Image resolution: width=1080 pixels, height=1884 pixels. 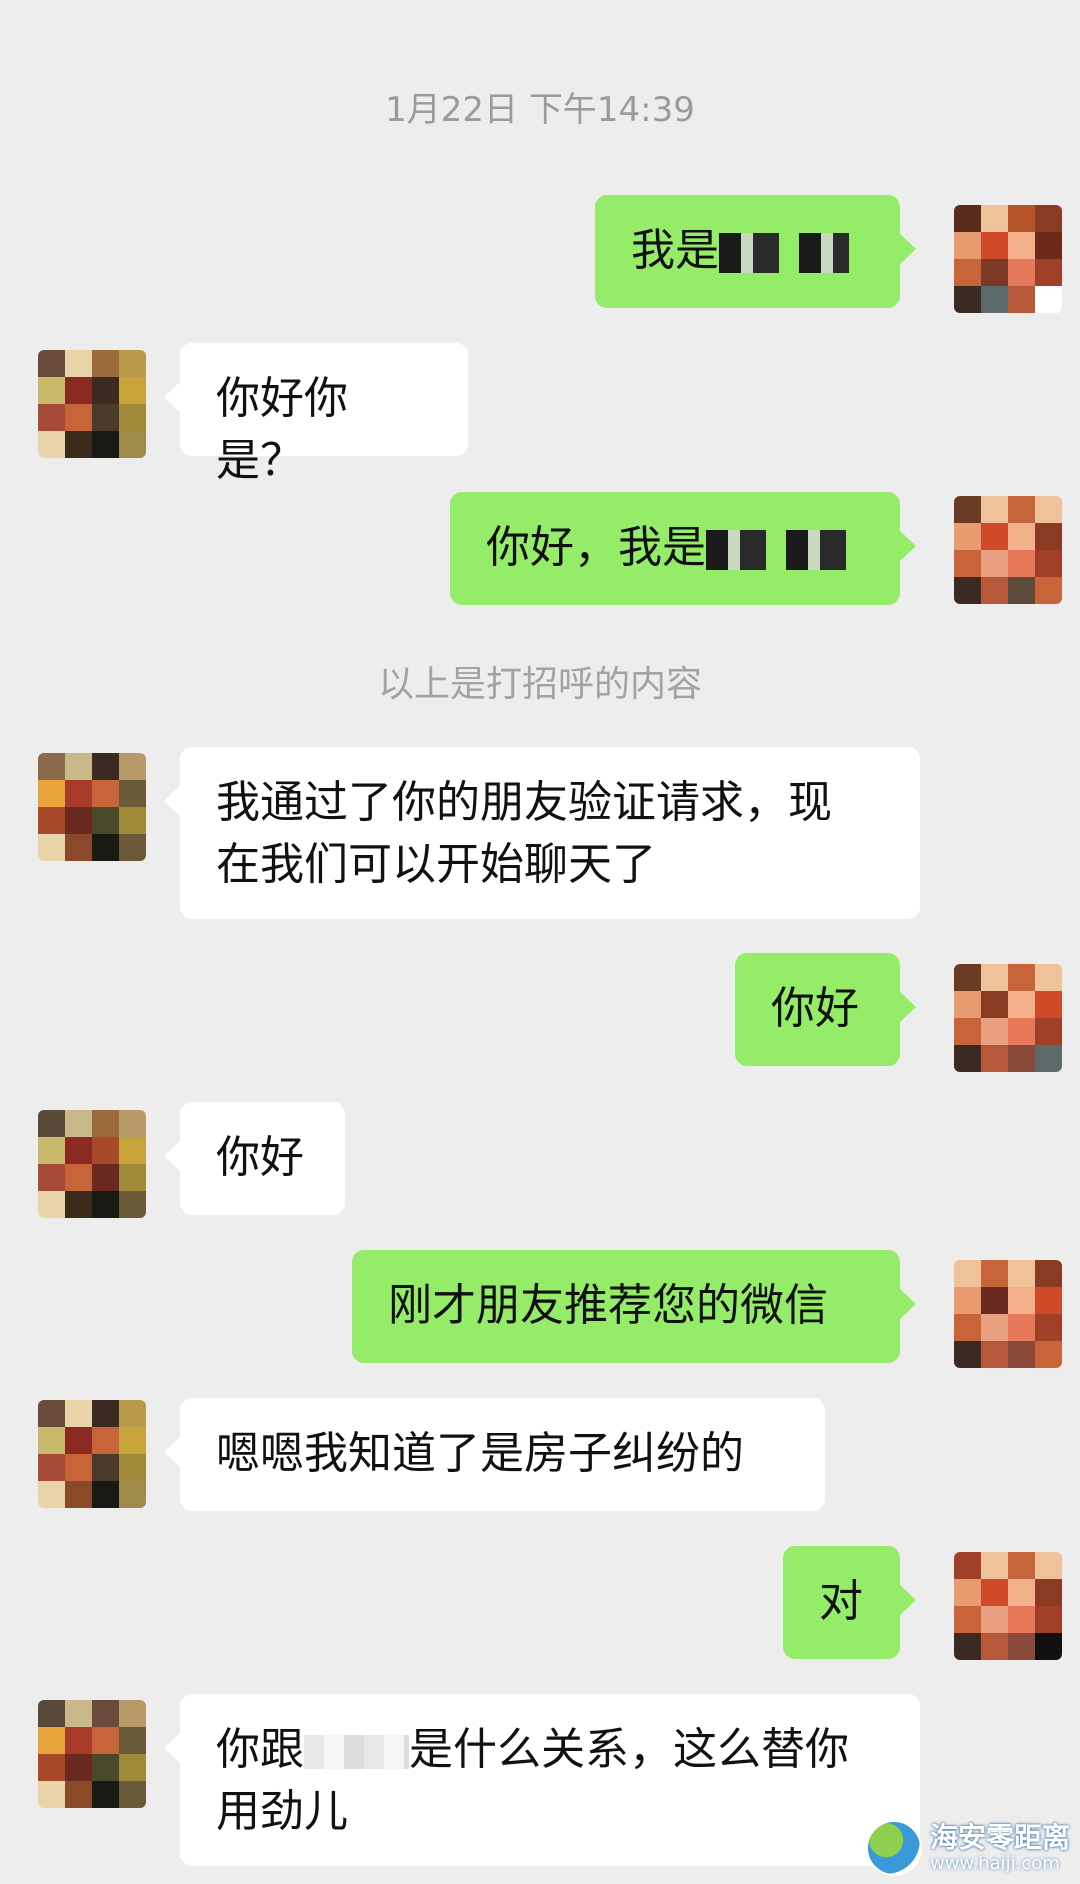 What do you see at coordinates (282, 1811) in the screenshot?
I see `message-text-line: 用劲儿` at bounding box center [282, 1811].